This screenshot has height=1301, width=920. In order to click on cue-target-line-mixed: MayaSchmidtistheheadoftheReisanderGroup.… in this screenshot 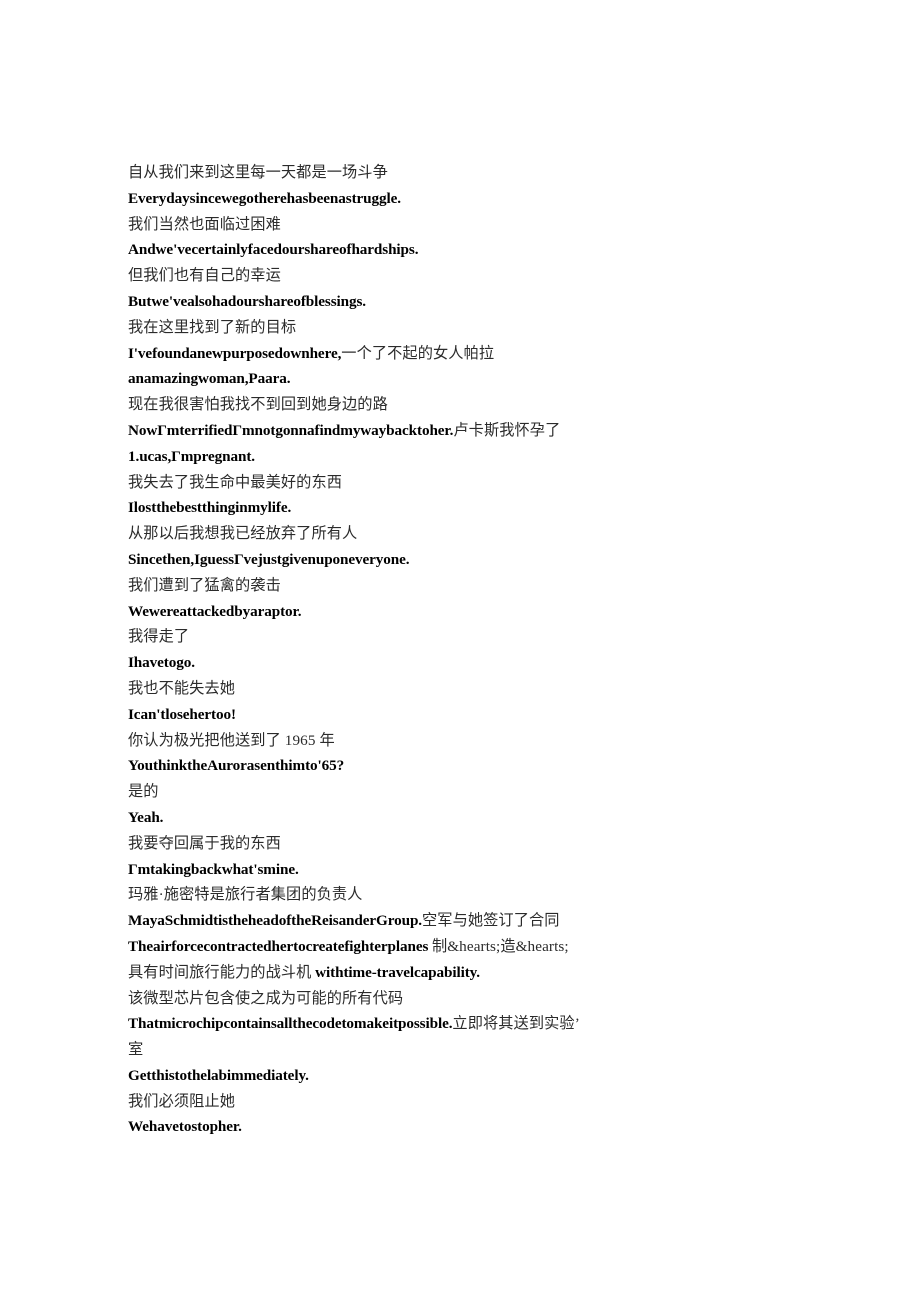, I will do `click(354, 921)`.